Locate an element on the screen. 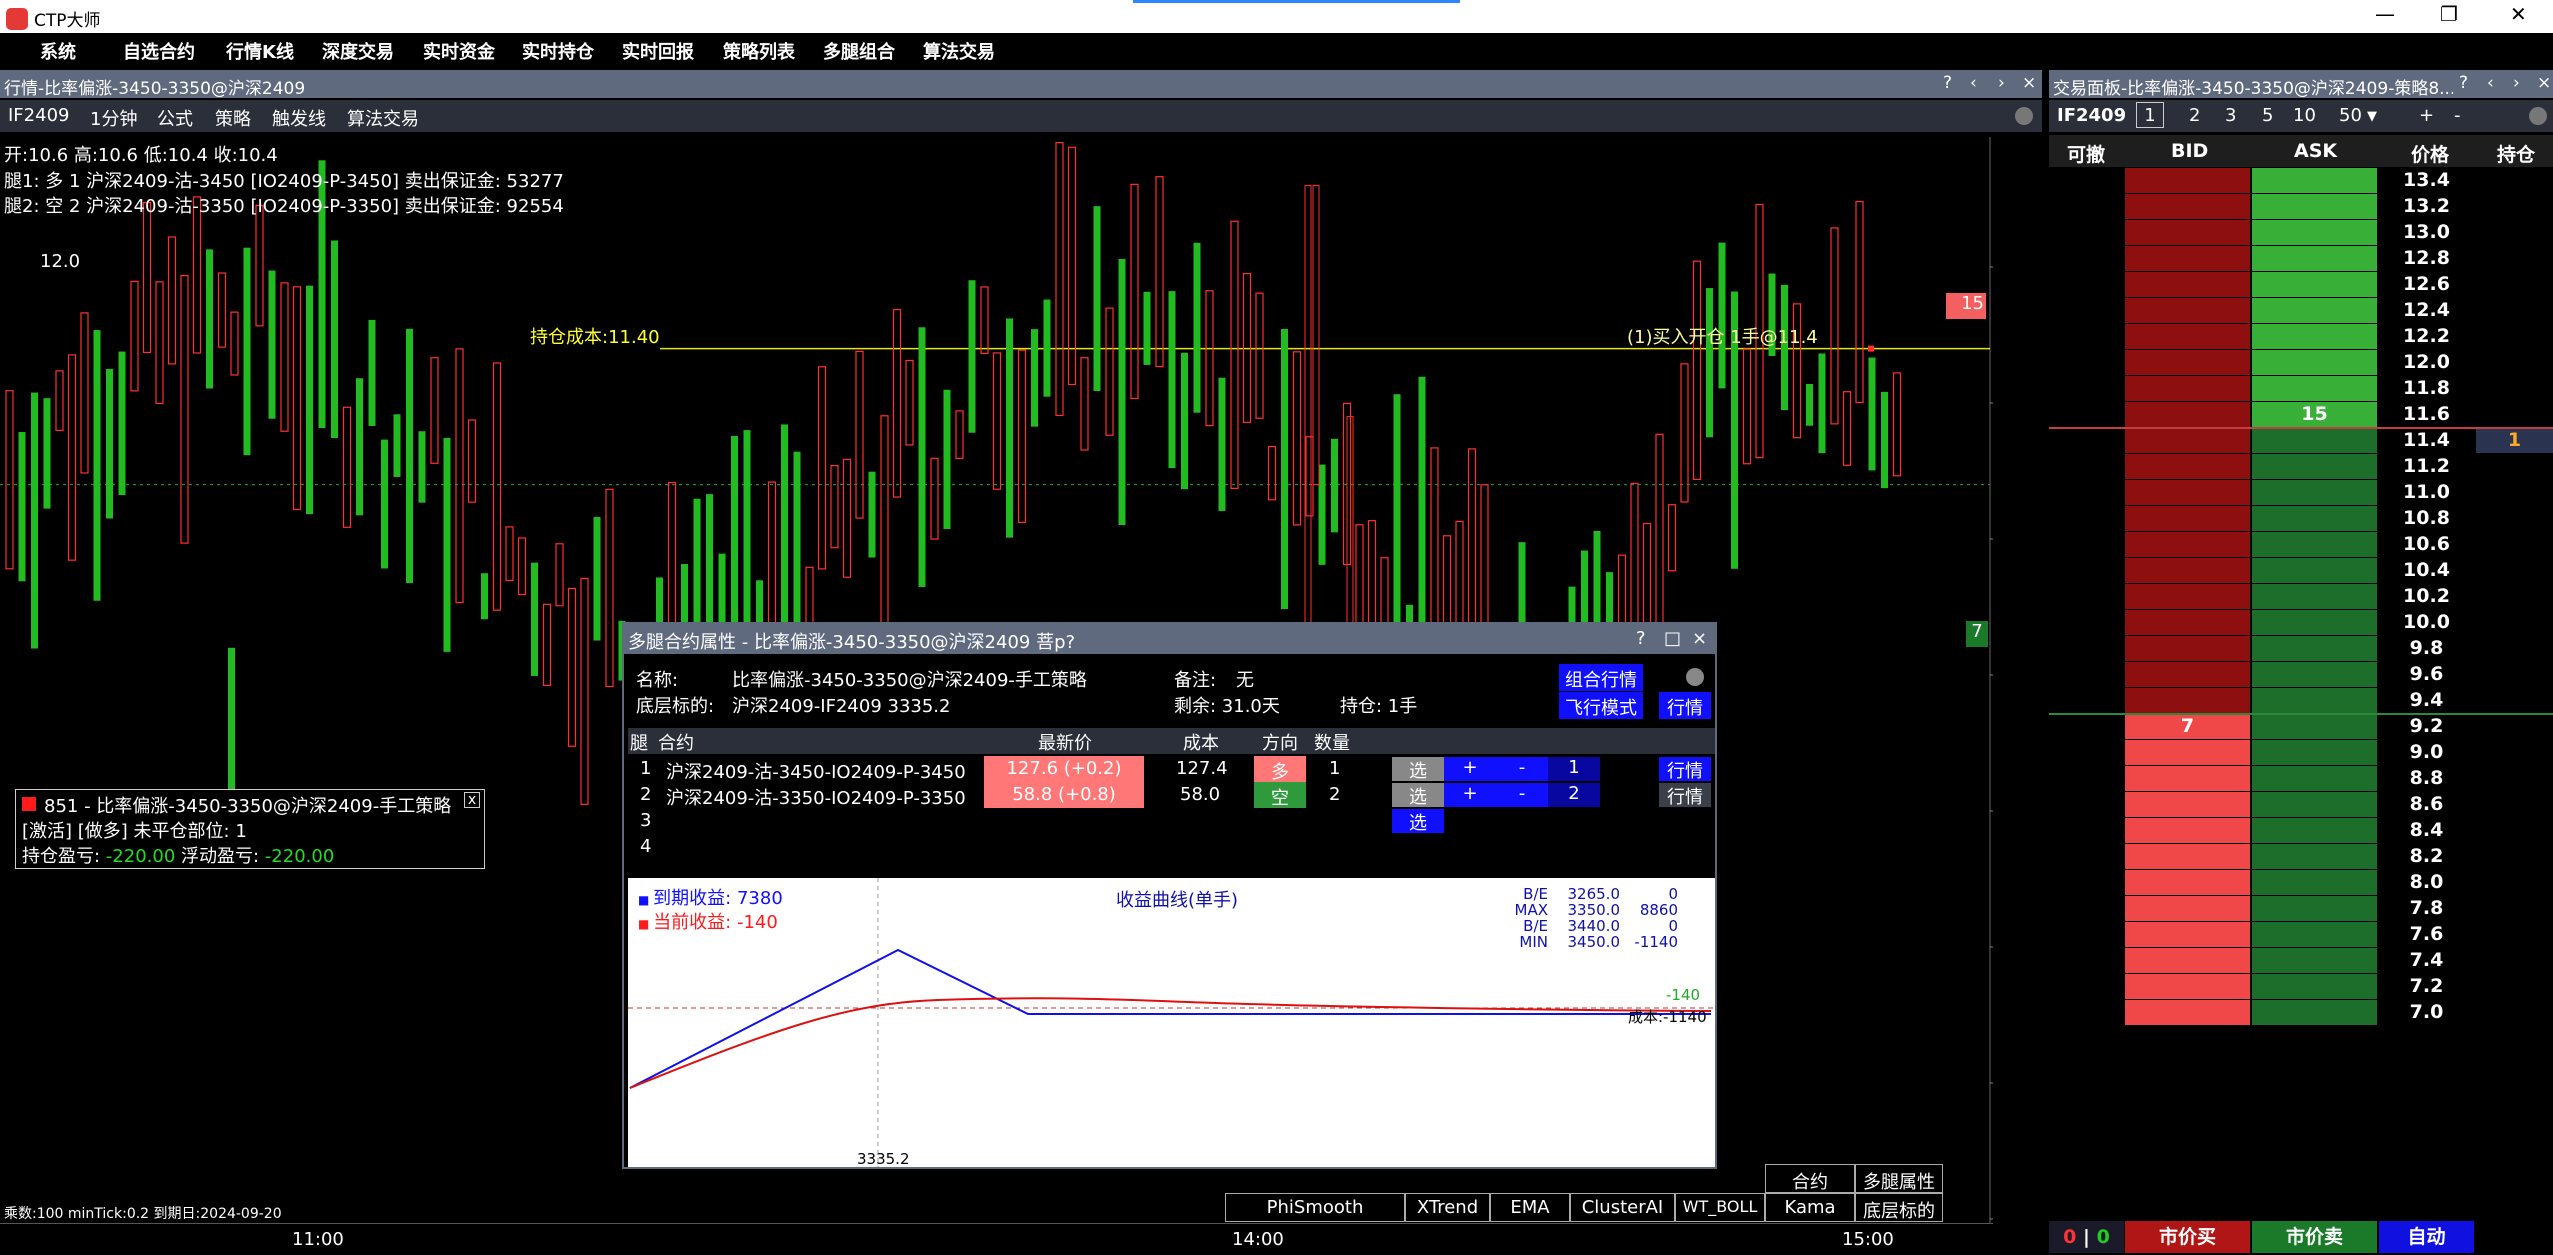 The image size is (2553, 1255). qty-plus-button: + is located at coordinates (2426, 115).